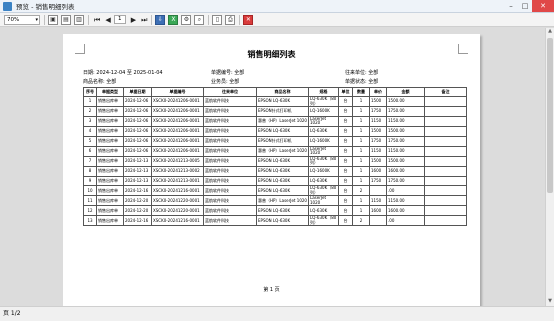 The height and width of the screenshot is (321, 554). I want to click on column-header: 单据日期, so click(137, 92).